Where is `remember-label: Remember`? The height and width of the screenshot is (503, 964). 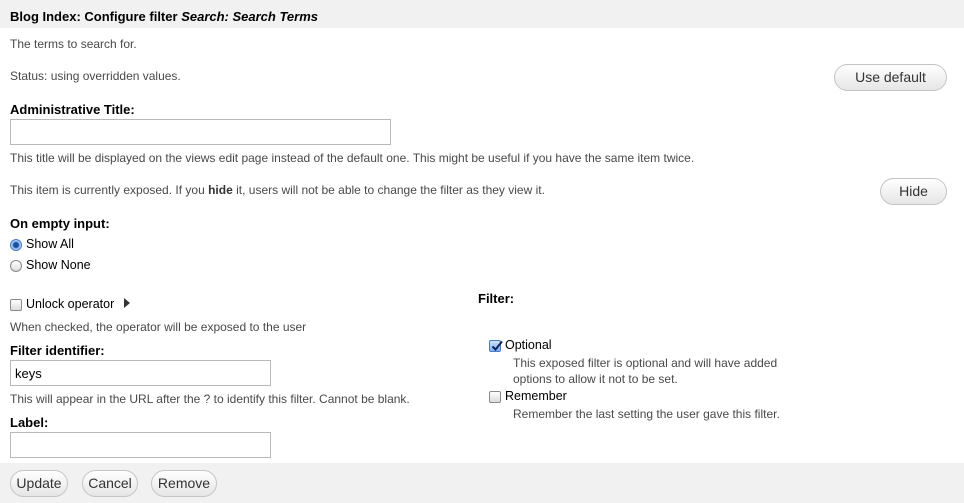 remember-label: Remember is located at coordinates (536, 396).